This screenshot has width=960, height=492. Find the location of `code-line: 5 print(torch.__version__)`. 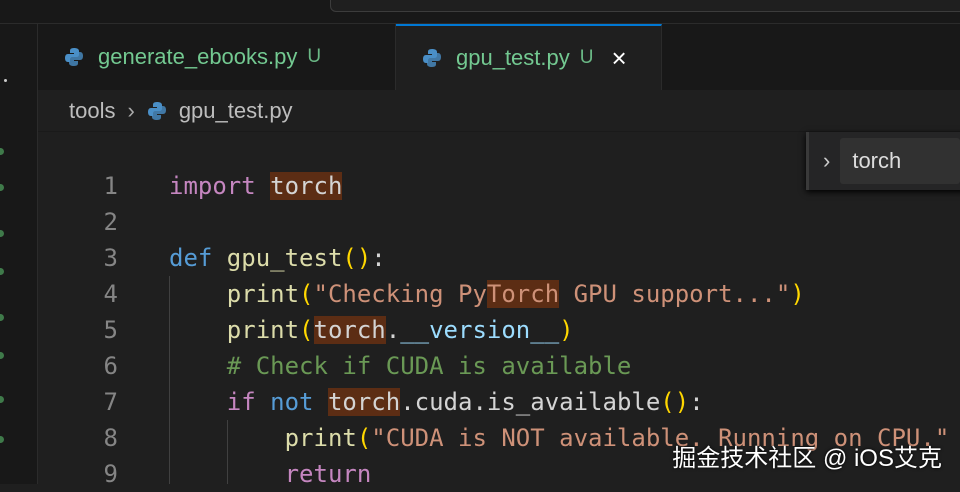

code-line: 5 print(torch.__version__) is located at coordinates (499, 330).